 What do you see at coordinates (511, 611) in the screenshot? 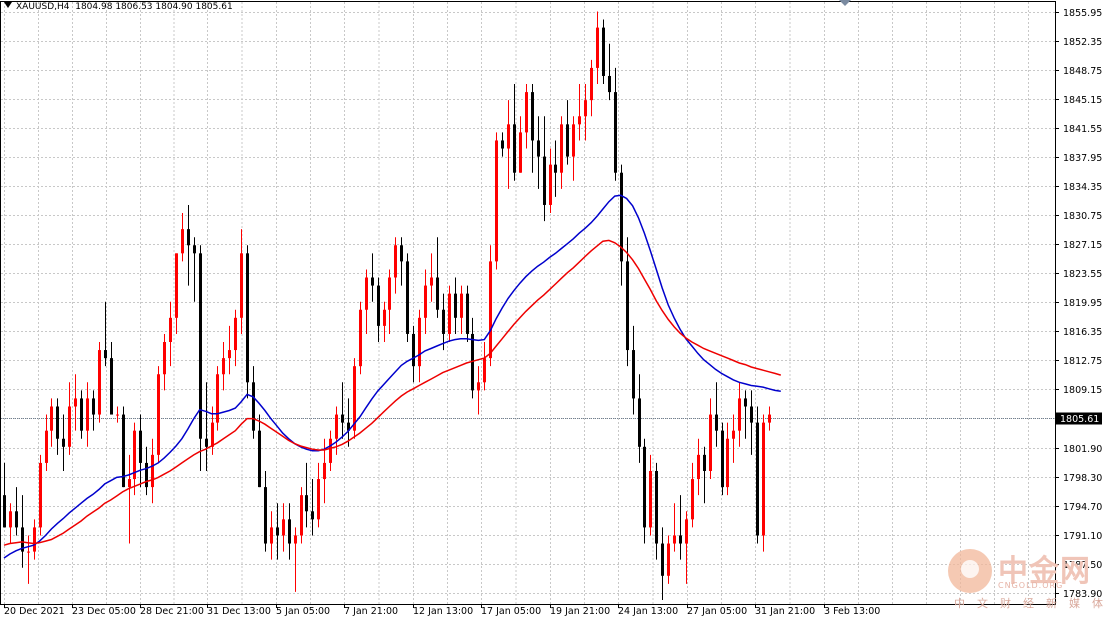
I see `x-tick-label: 17 Jan 05:00` at bounding box center [511, 611].